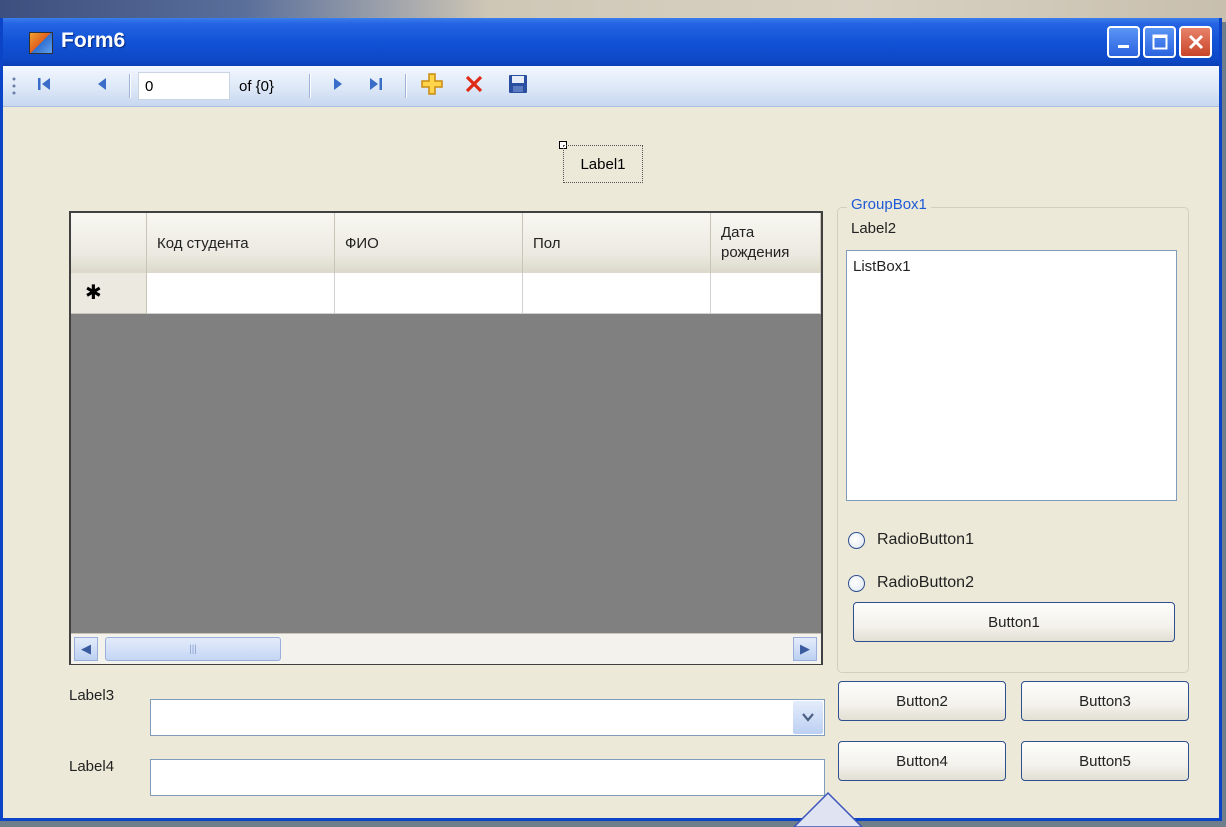  What do you see at coordinates (1105, 761) in the screenshot?
I see `button5: Button5` at bounding box center [1105, 761].